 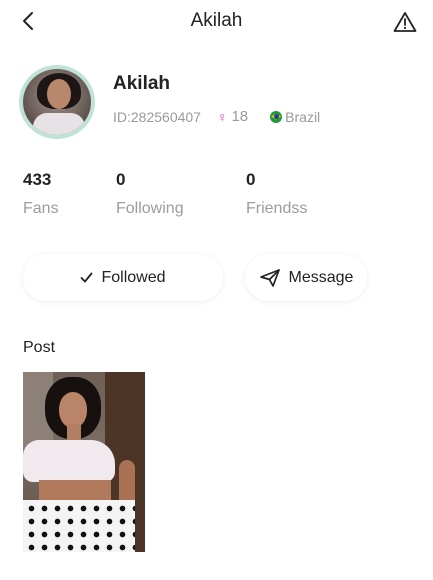 What do you see at coordinates (133, 277) in the screenshot?
I see `followed-label: Followed` at bounding box center [133, 277].